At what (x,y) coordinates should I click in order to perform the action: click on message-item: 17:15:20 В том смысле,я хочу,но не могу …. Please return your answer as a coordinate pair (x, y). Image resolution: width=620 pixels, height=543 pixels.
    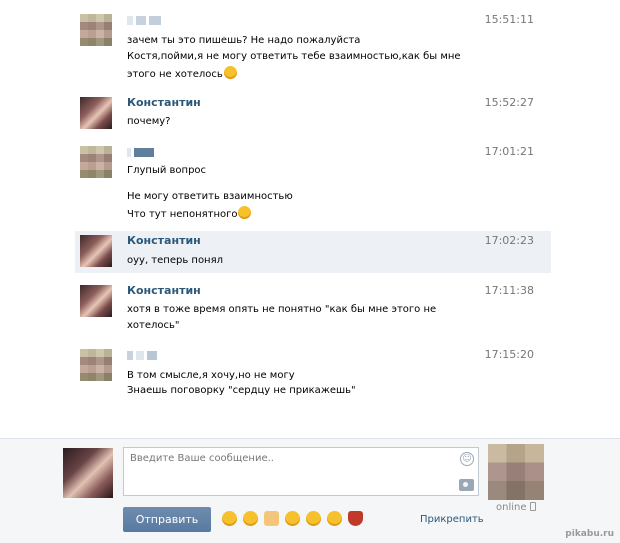
    Looking at the image, I should click on (313, 375).